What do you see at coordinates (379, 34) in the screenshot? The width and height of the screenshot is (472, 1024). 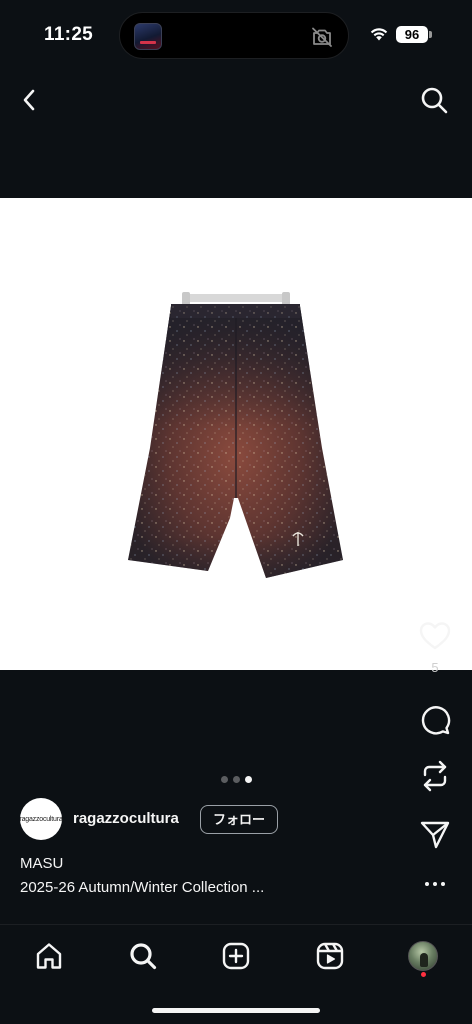 I see `wifi-icon` at bounding box center [379, 34].